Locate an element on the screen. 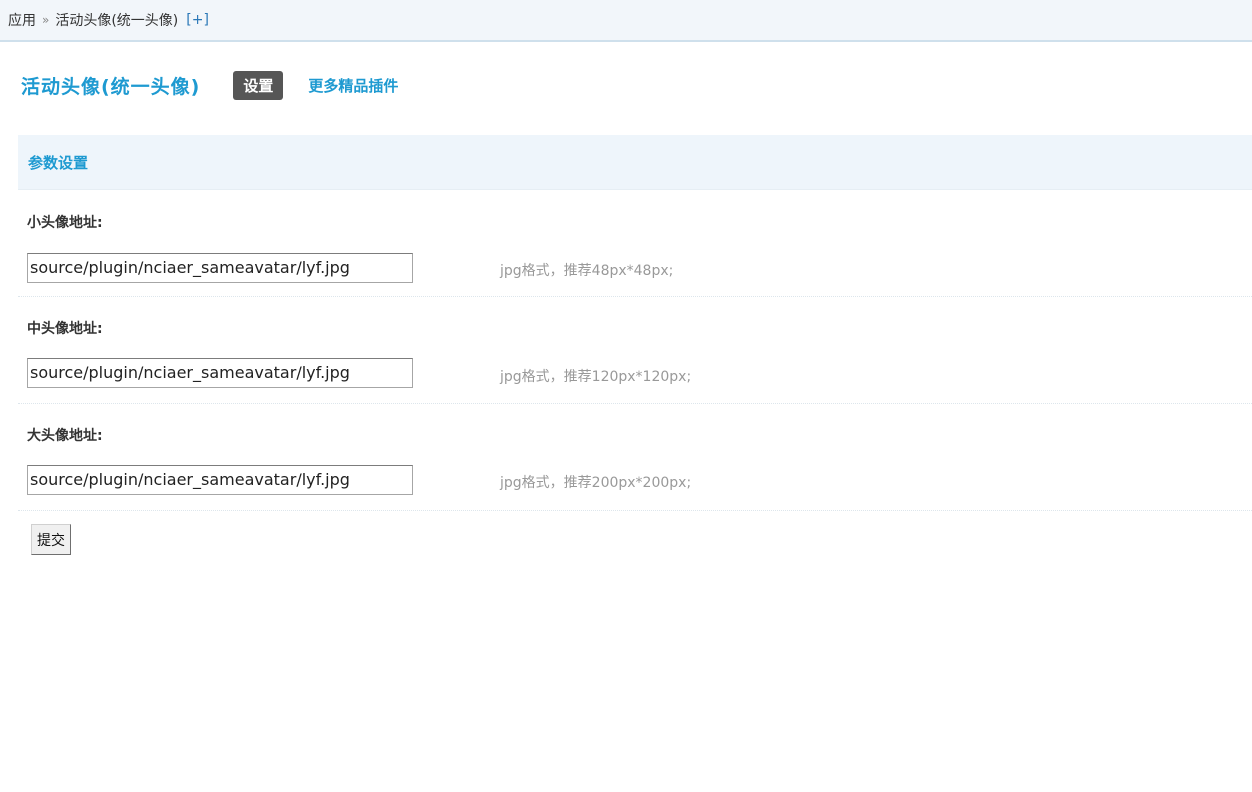 This screenshot has width=1252, height=792. breadcrumb: 应用 » 活动头像(统一头像) [+] is located at coordinates (626, 21).